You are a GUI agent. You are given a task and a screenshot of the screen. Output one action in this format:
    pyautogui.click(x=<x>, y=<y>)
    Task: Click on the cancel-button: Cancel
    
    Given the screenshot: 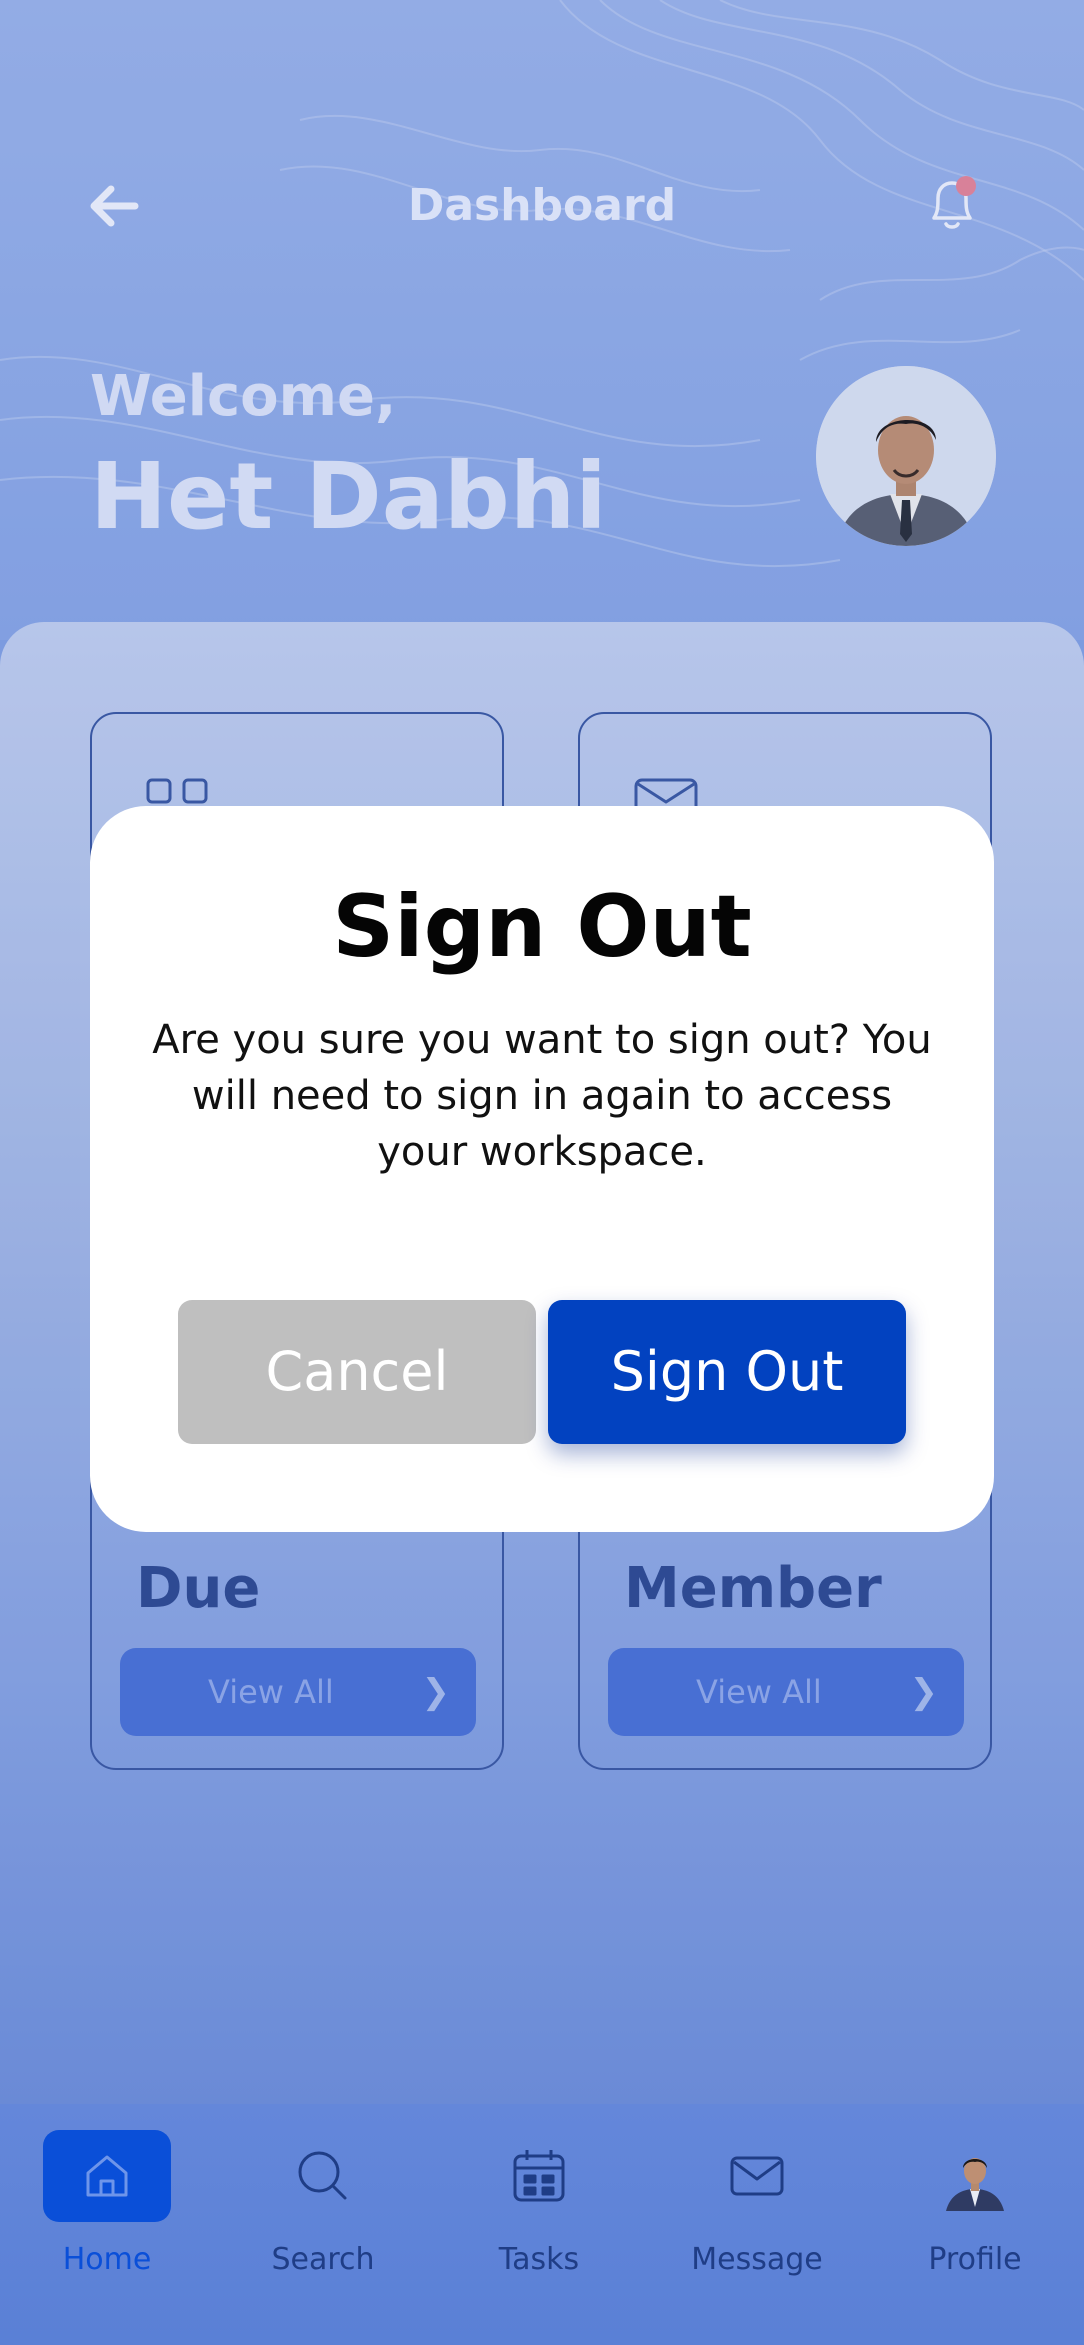 What is the action you would take?
    pyautogui.click(x=357, y=1372)
    